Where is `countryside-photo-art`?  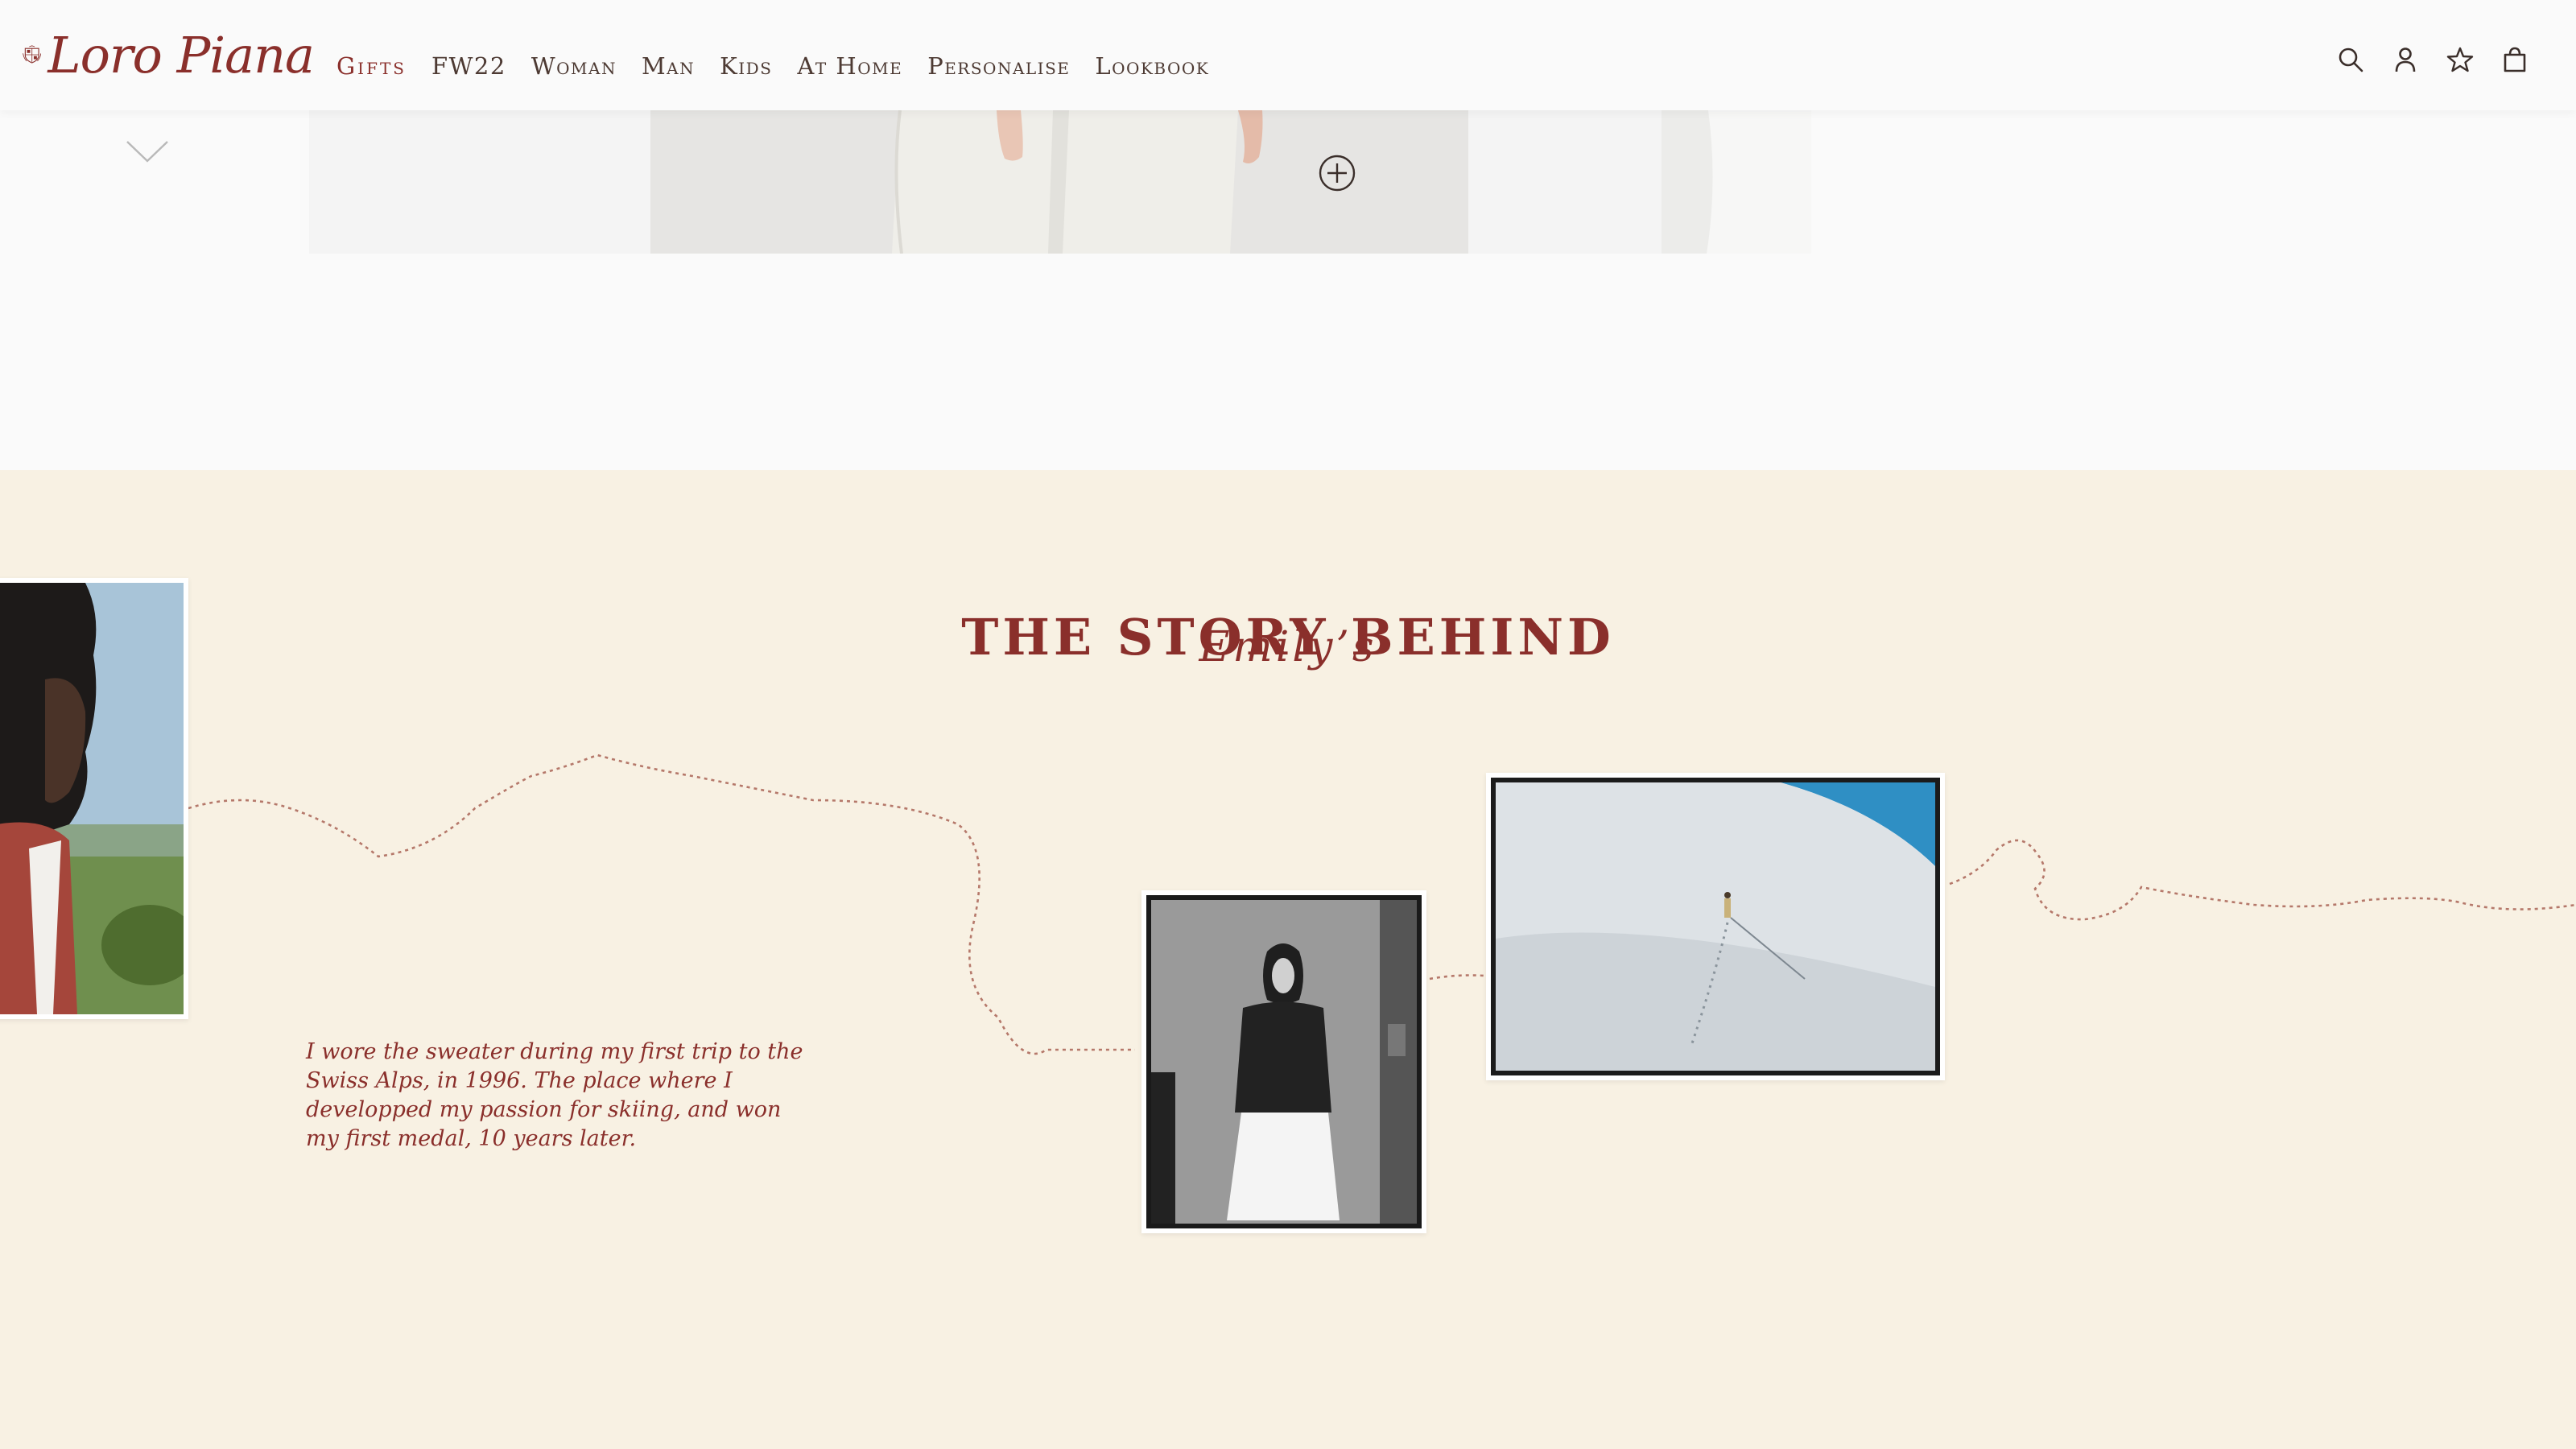
countryside-photo-art is located at coordinates (92, 798).